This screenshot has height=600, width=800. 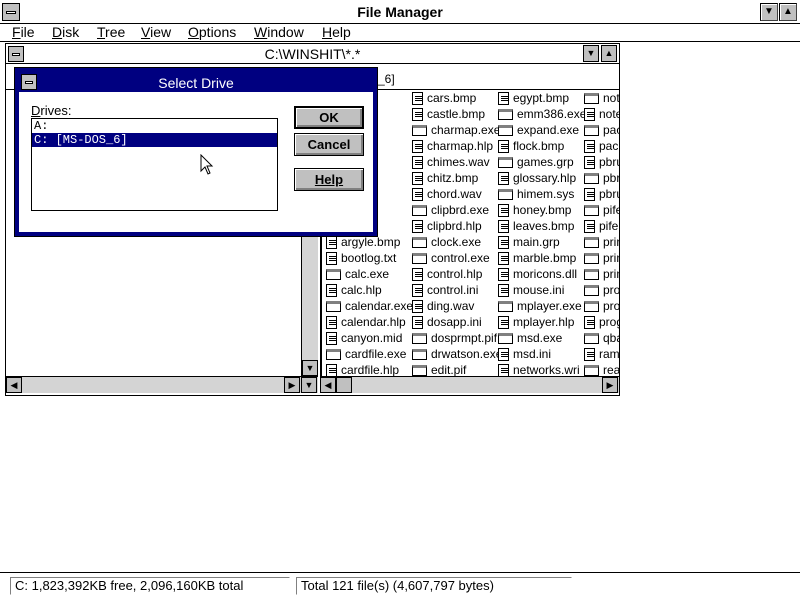 I want to click on file-item: read, so click(x=601, y=369).